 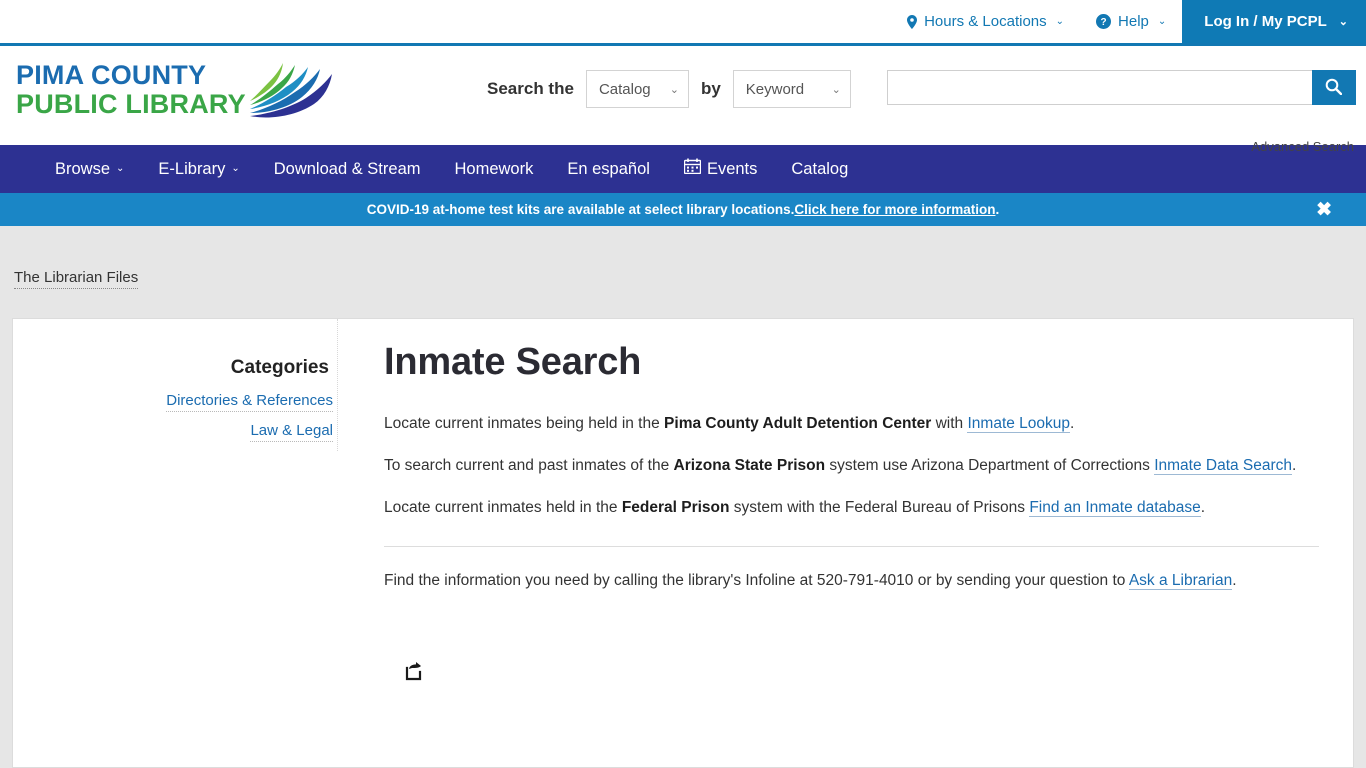 I want to click on category-link-directories-references: Directories & References, so click(x=249, y=402).